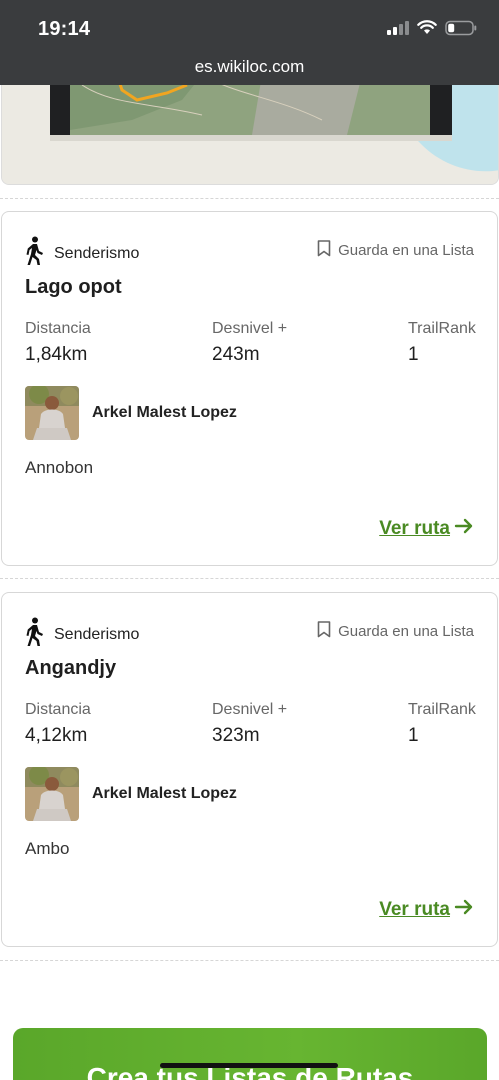 This screenshot has width=499, height=1080. Describe the element at coordinates (461, 30) in the screenshot. I see `battery-icon` at that location.